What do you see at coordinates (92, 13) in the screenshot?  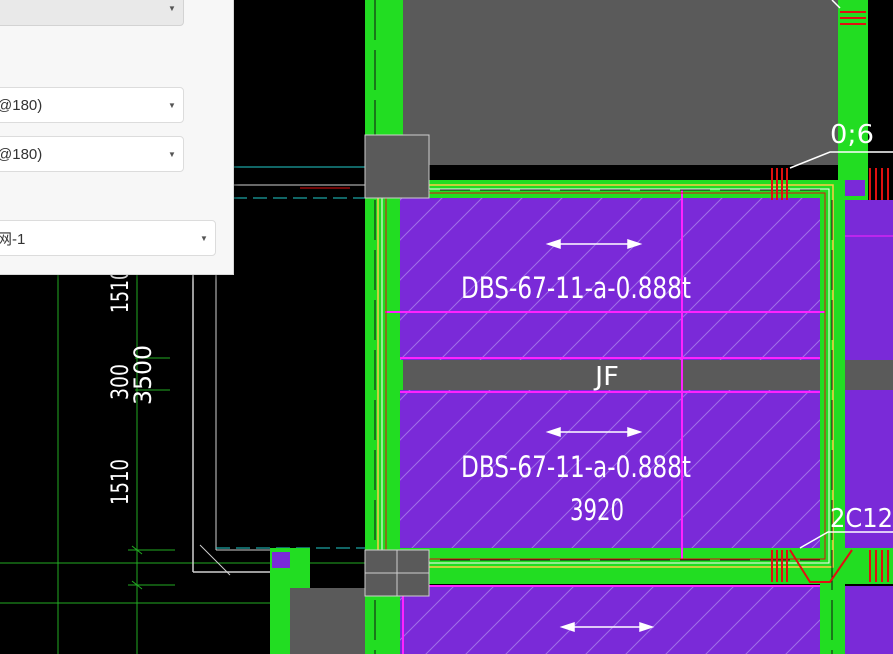 I see `disabled-select: ▼` at bounding box center [92, 13].